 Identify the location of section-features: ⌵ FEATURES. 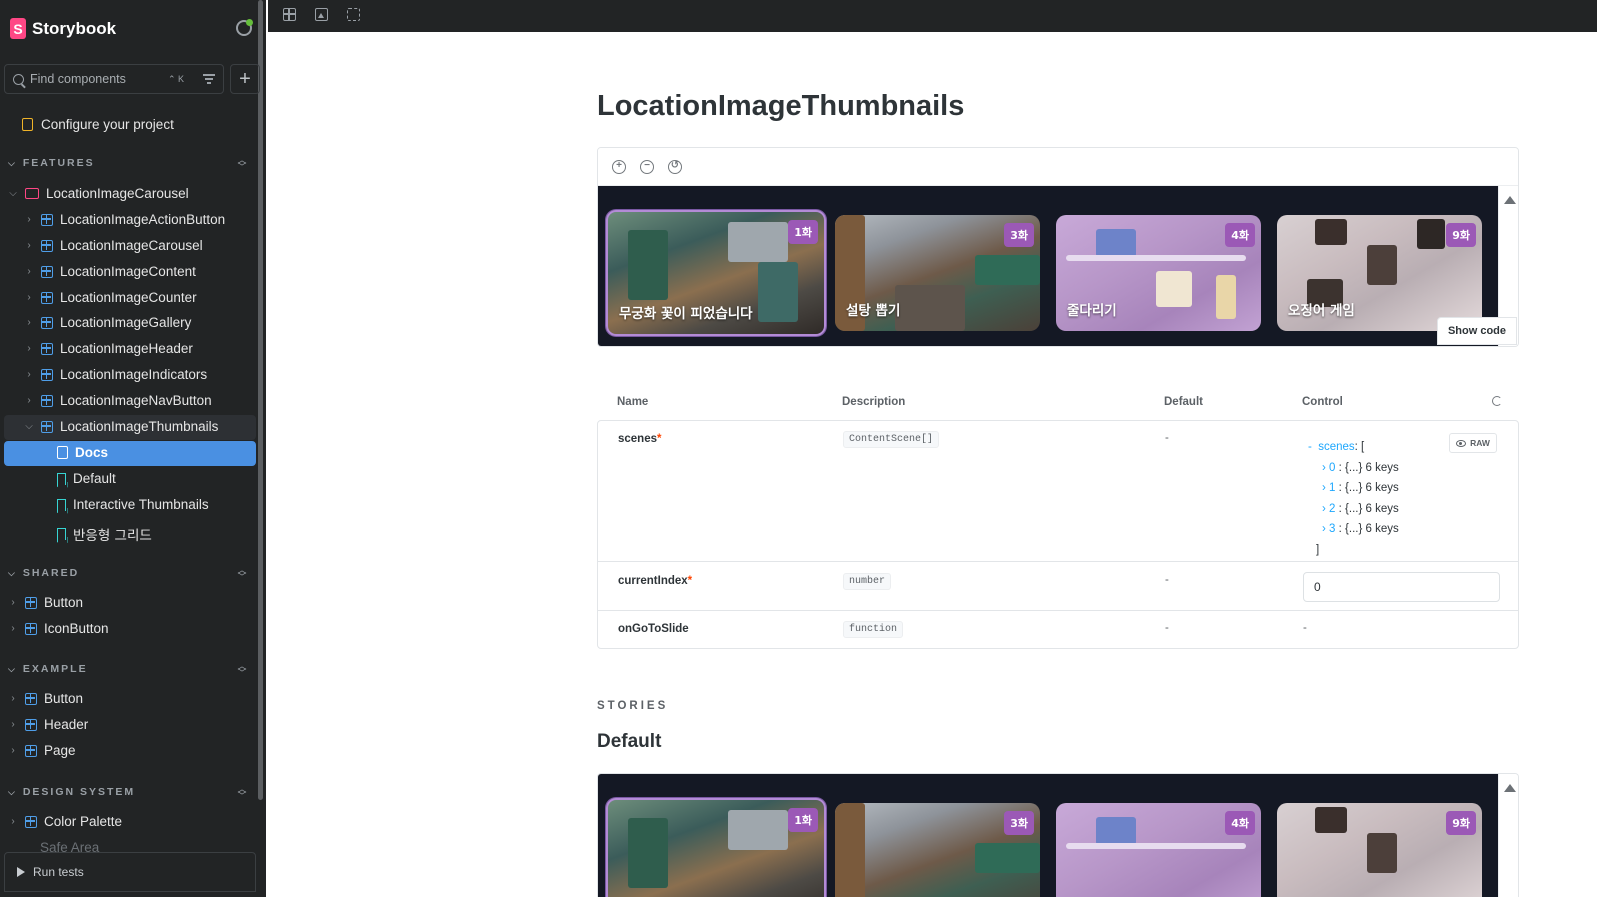
(51, 163).